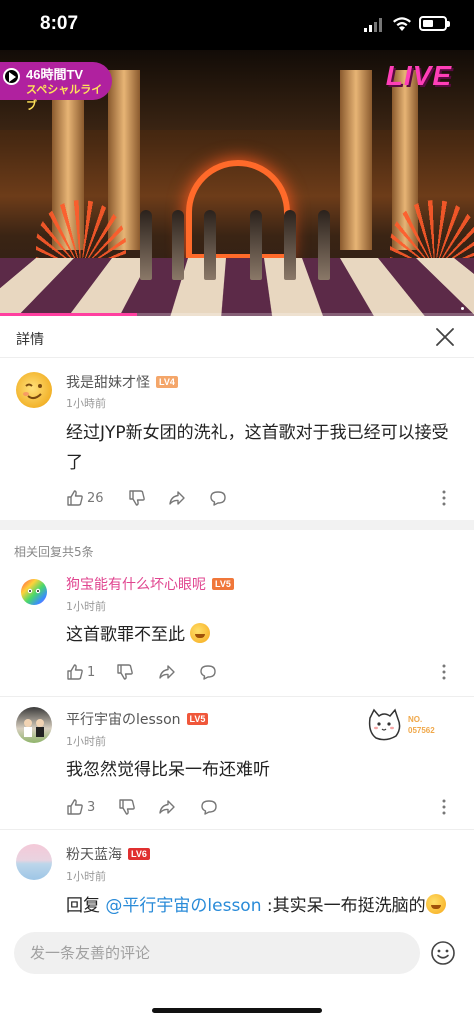  Describe the element at coordinates (418, 75) in the screenshot. I see `live-logo: LIVE` at that location.